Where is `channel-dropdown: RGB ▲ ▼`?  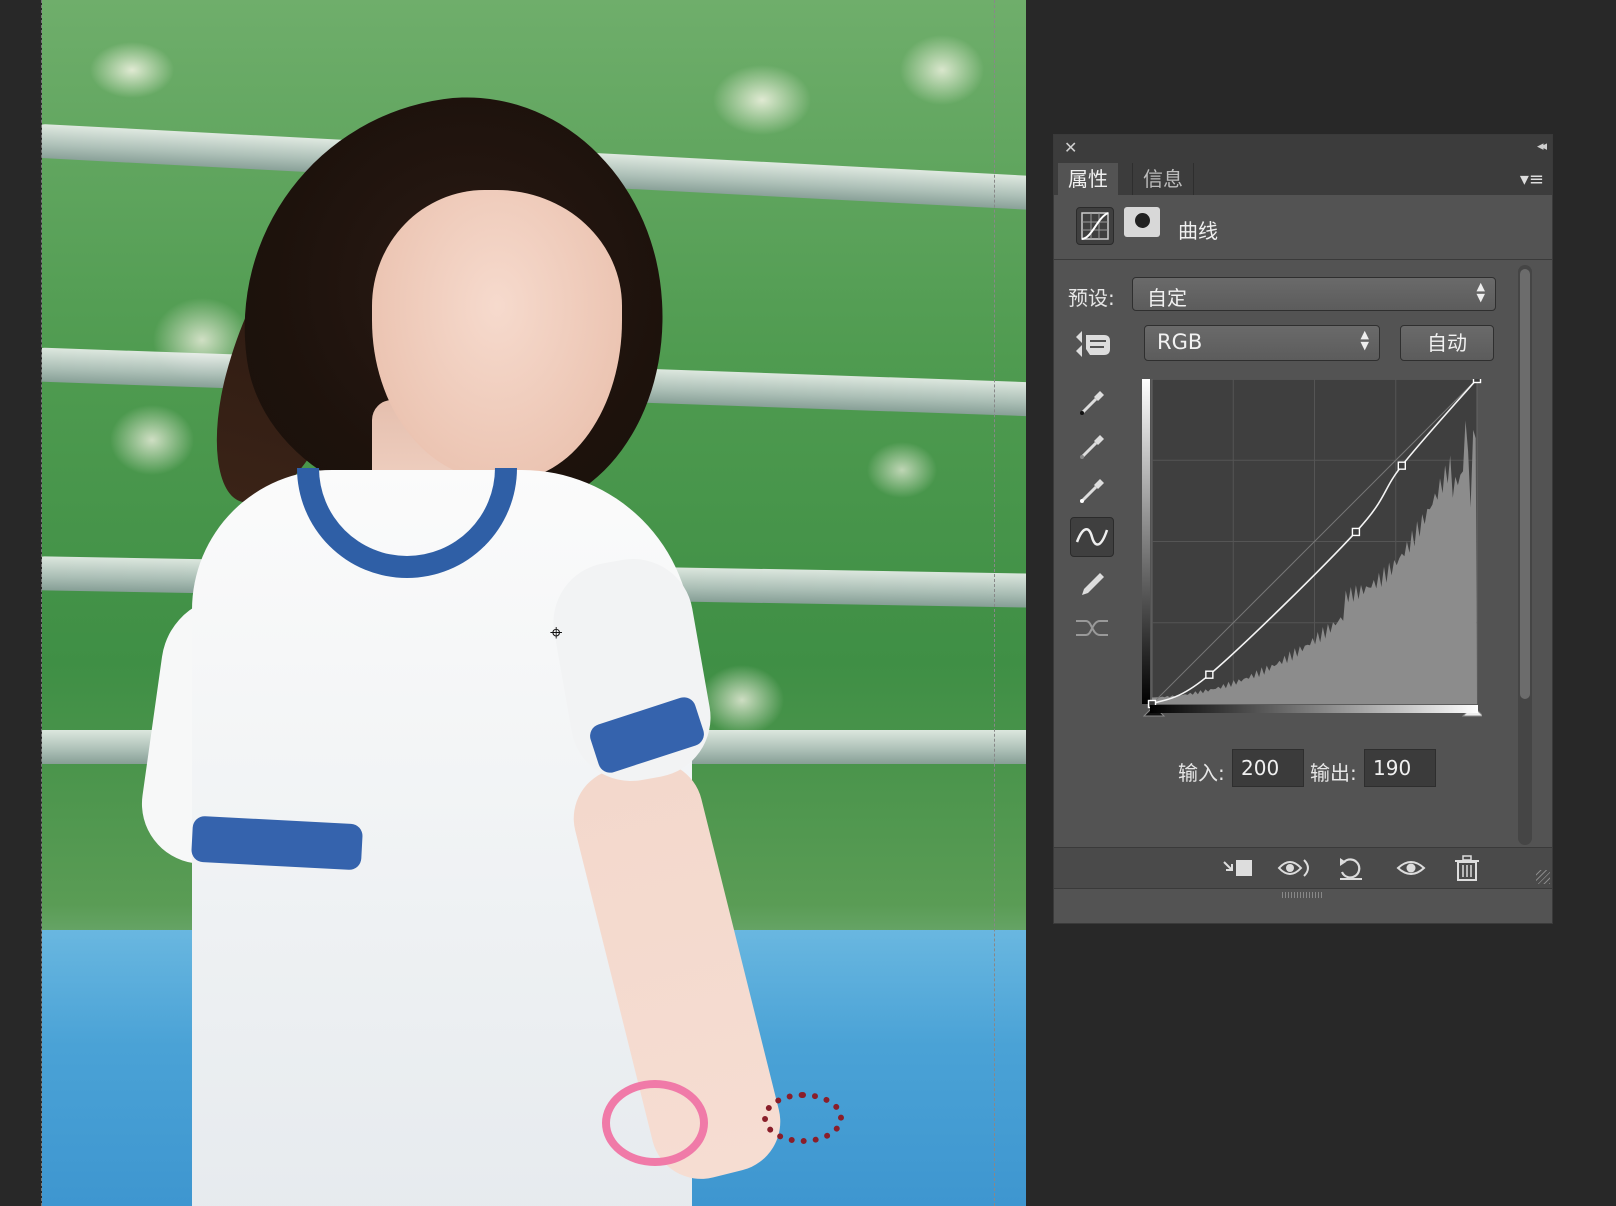
channel-dropdown: RGB ▲ ▼ is located at coordinates (1262, 343).